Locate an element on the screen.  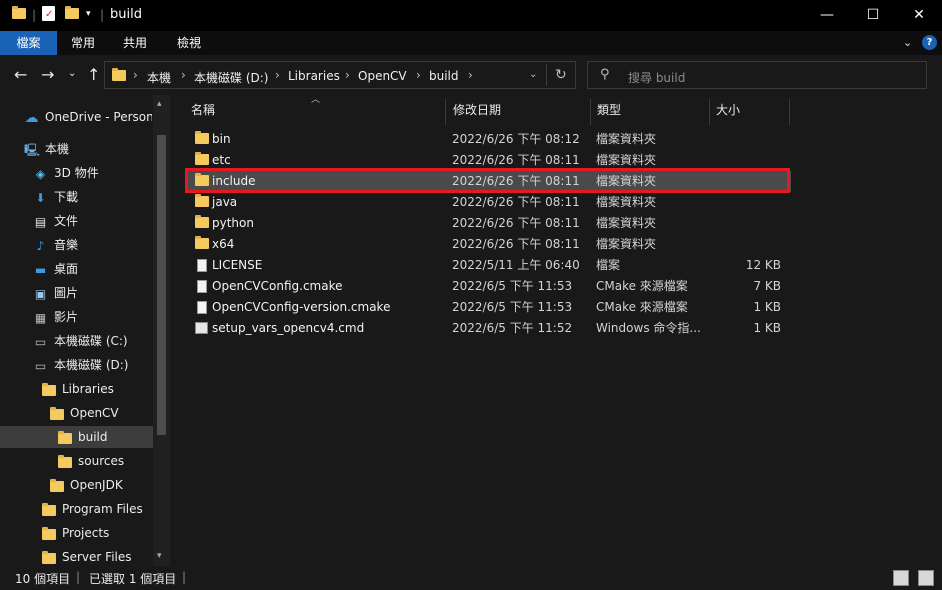
file-size: 7 KB is located at coordinates (767, 286).